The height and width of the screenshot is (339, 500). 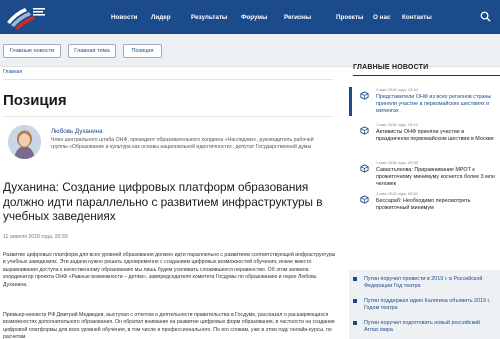 I want to click on tab-main-topic: Главная тема, so click(x=92, y=51).